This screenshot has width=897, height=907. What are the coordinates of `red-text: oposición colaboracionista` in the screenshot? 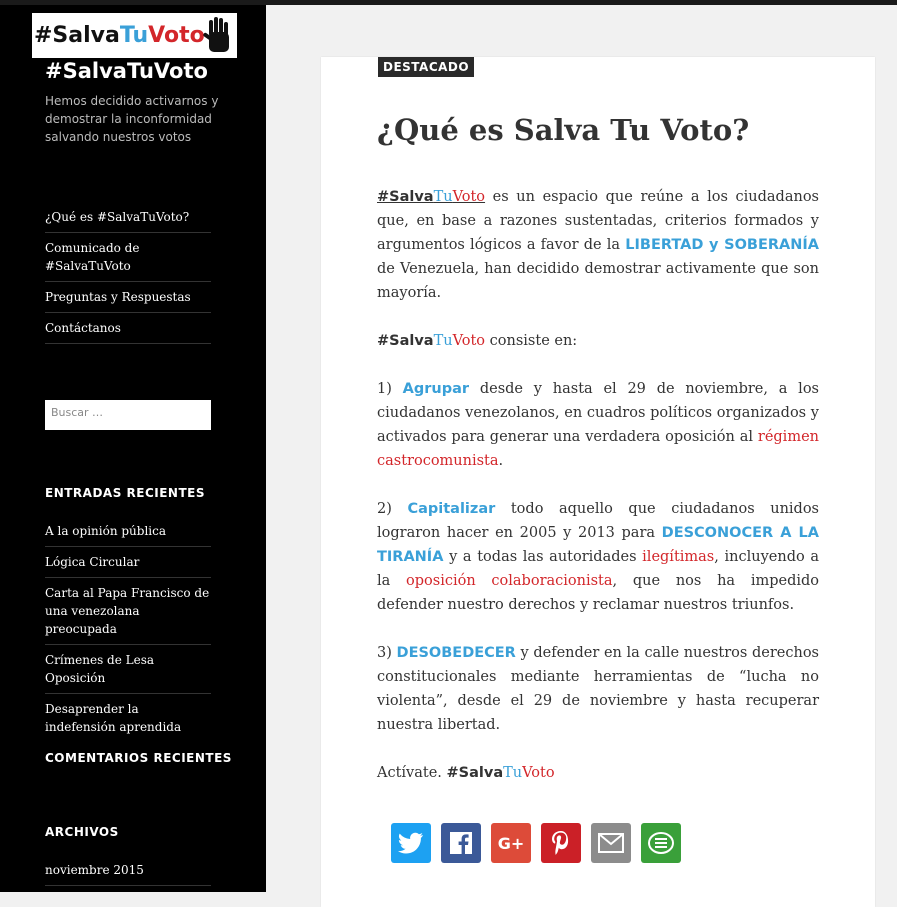 It's located at (509, 581).